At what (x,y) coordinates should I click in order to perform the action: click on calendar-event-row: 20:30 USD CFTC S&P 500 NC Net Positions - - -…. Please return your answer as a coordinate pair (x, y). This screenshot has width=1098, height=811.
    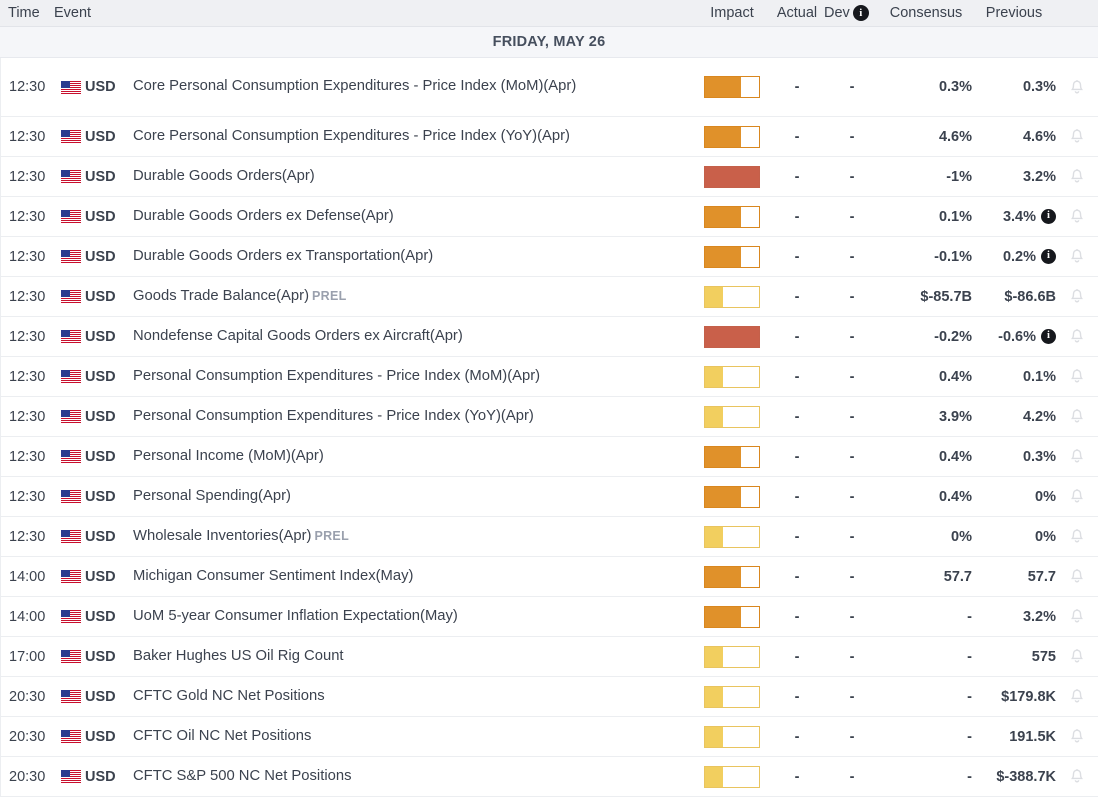
    Looking at the image, I should click on (549, 777).